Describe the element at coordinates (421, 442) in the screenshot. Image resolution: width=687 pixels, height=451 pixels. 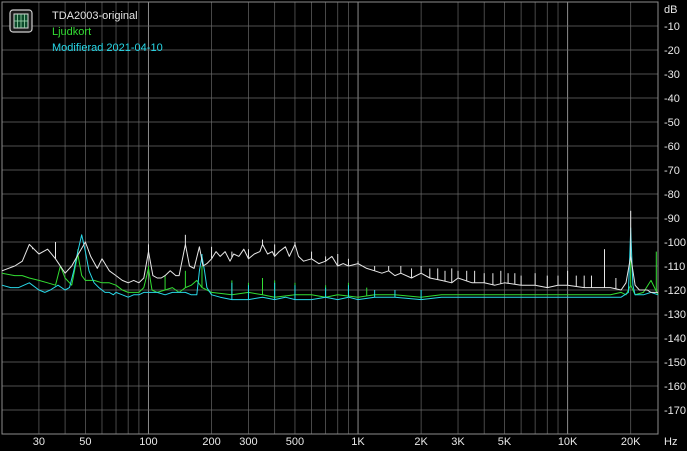
I see `x-tick-label: 2K` at that location.